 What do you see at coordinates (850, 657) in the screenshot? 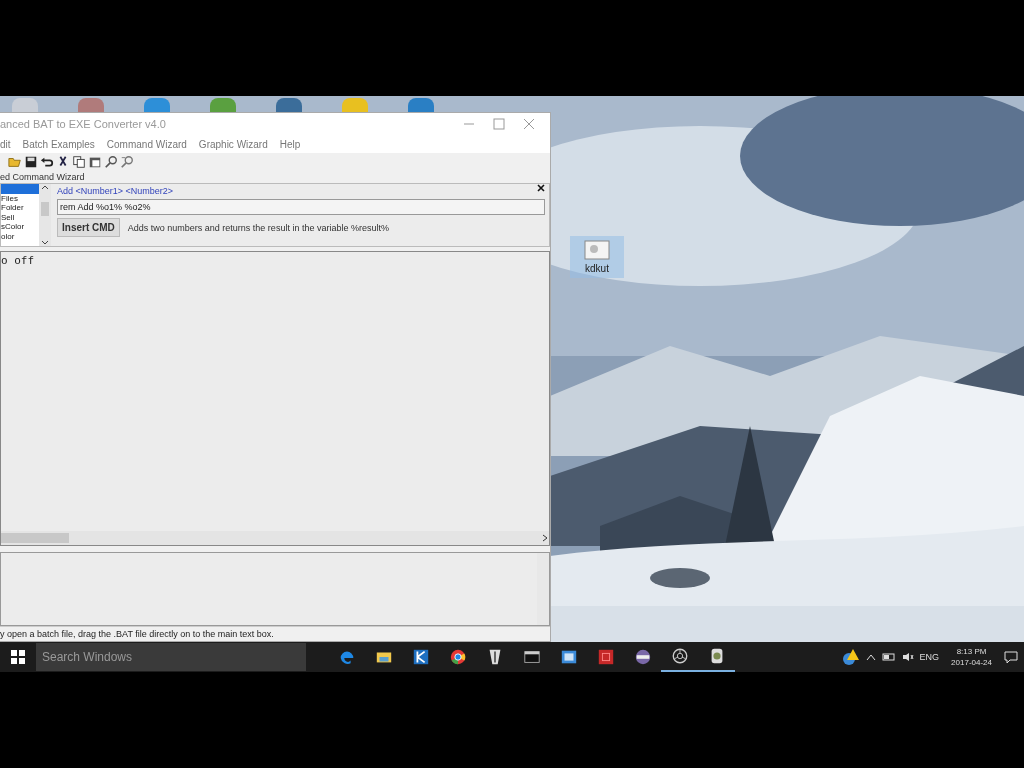
I see `warning-icon` at bounding box center [850, 657].